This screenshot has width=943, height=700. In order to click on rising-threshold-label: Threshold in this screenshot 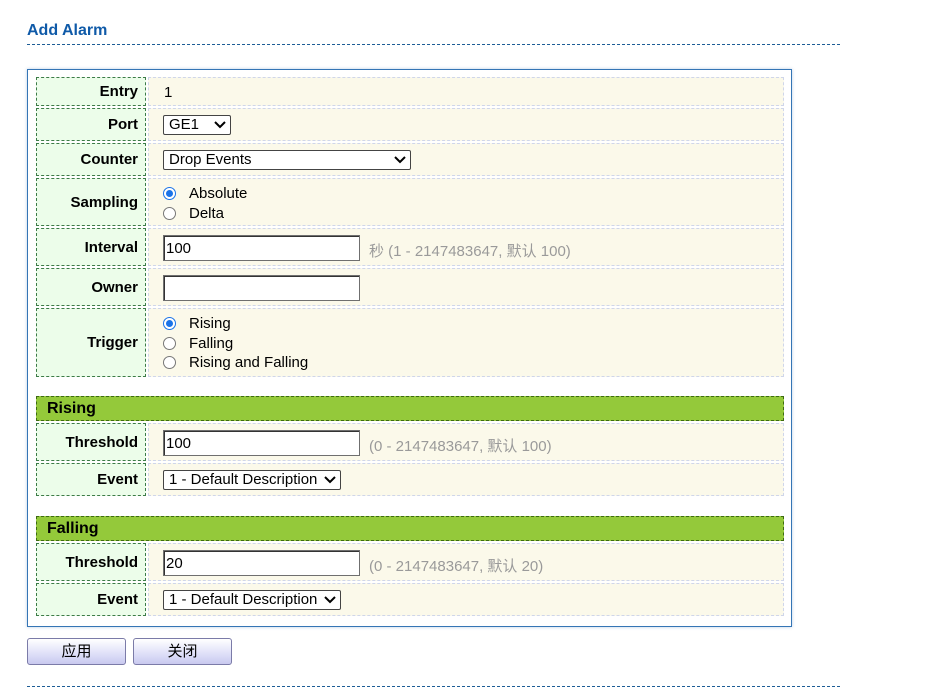, I will do `click(91, 442)`.